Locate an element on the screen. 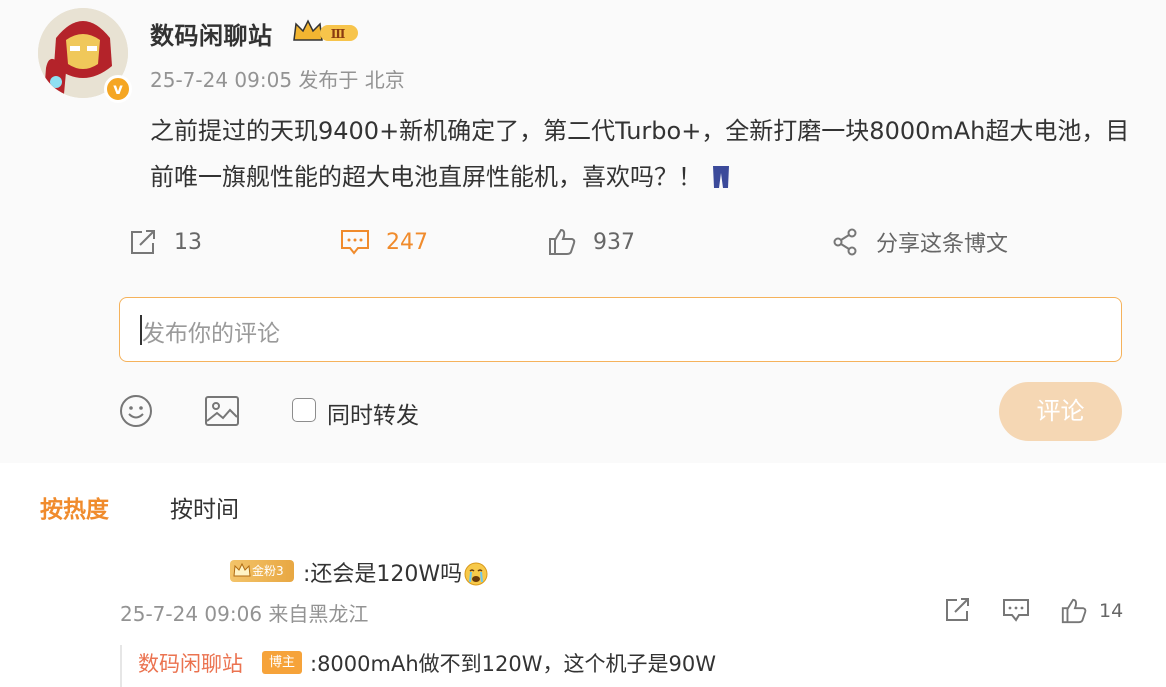  sort-by-hot-tab: 按热度 is located at coordinates (74, 507).